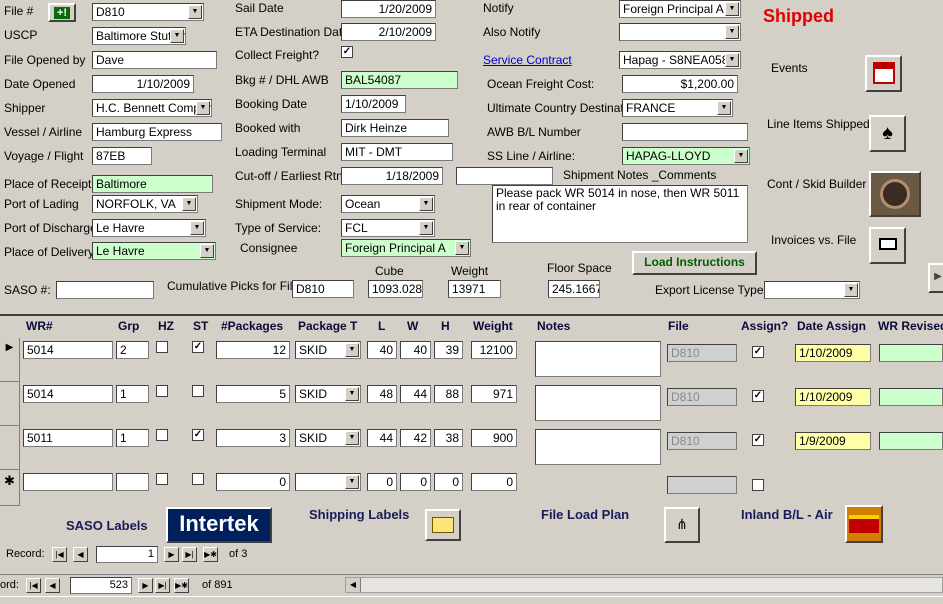  I want to click on voyage-field: 87EB, so click(122, 156).